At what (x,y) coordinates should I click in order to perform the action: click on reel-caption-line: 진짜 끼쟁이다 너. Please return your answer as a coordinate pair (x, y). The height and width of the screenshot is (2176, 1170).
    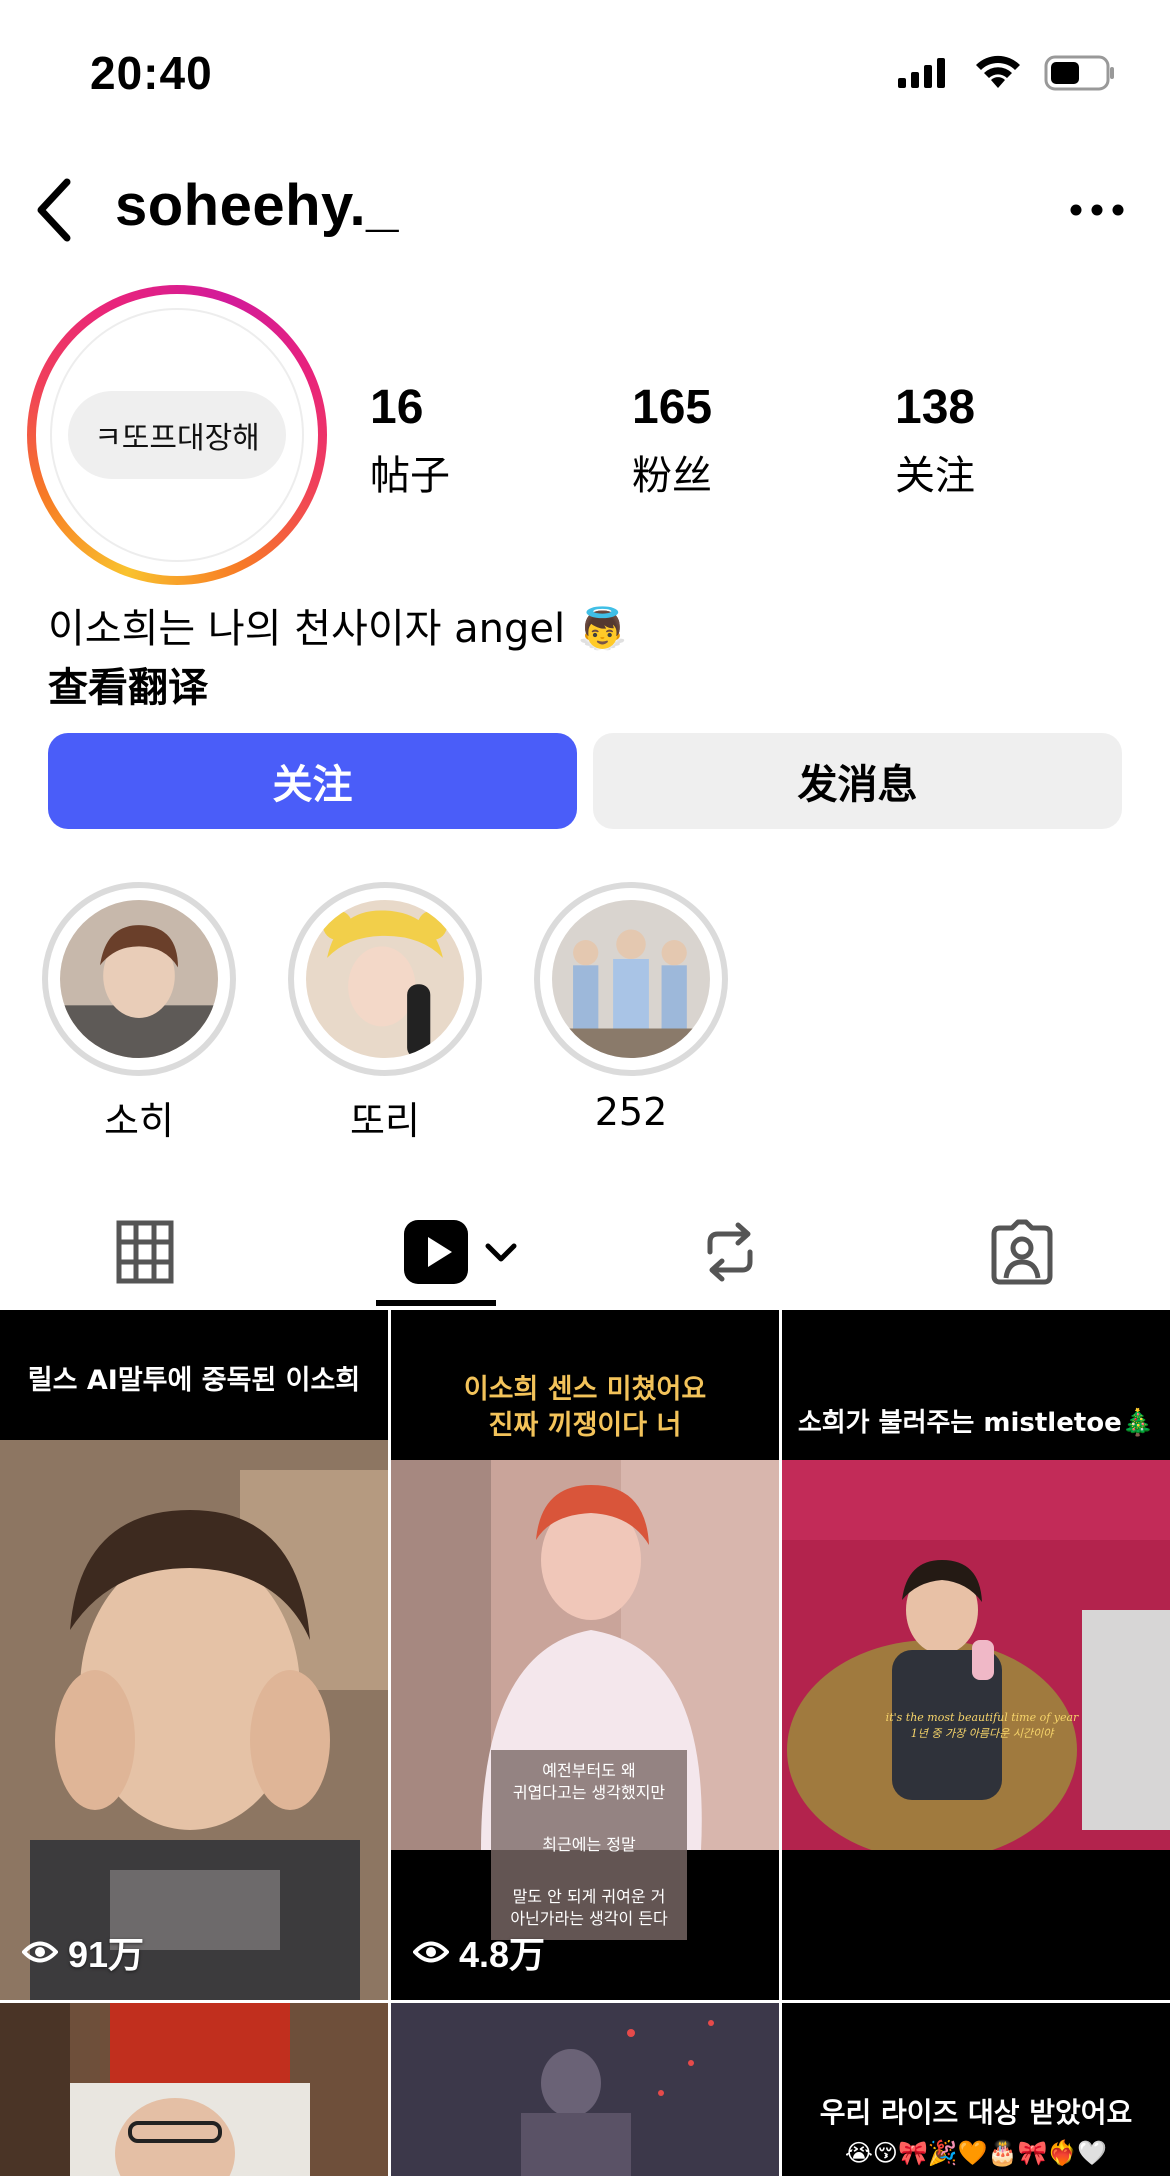
    Looking at the image, I should click on (585, 1425).